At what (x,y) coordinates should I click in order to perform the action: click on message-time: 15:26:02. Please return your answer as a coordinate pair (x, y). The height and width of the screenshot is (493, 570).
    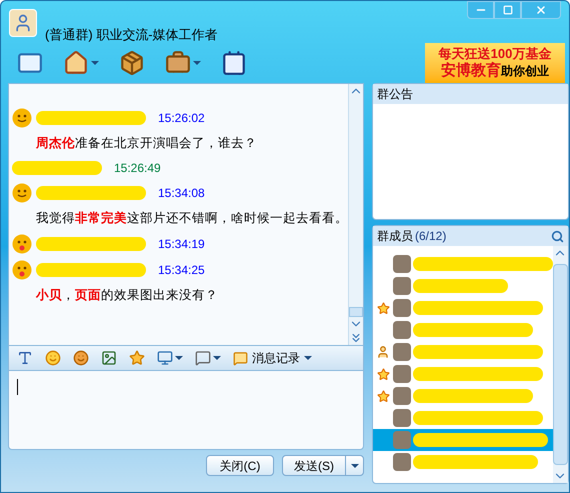
    Looking at the image, I should click on (181, 118).